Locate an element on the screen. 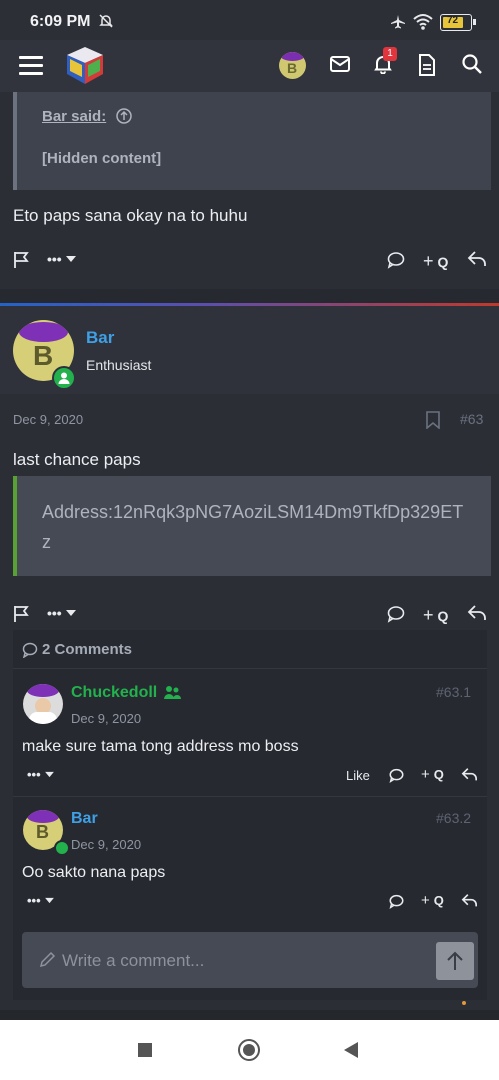 The image size is (499, 1080). battery-icon: 72 is located at coordinates (458, 22).